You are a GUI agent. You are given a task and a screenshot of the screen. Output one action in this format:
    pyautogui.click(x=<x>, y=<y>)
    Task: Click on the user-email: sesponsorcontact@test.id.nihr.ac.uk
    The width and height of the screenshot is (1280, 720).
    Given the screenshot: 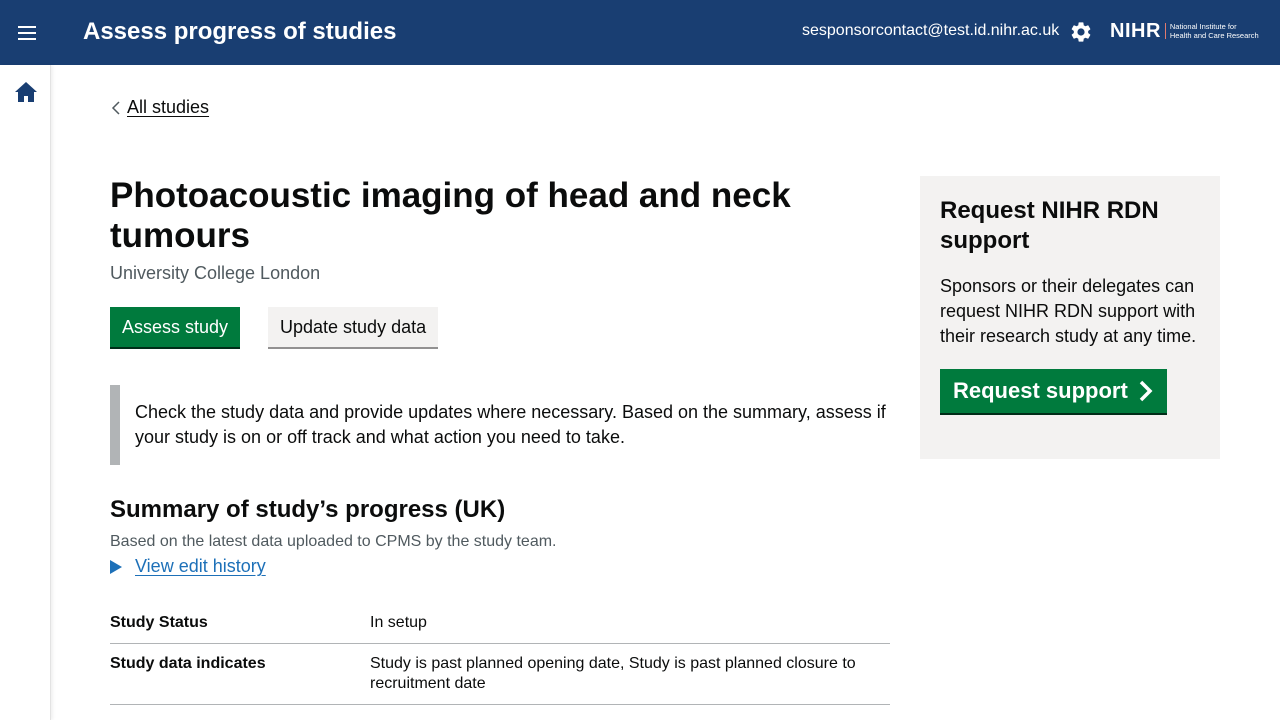 What is the action you would take?
    pyautogui.click(x=931, y=30)
    